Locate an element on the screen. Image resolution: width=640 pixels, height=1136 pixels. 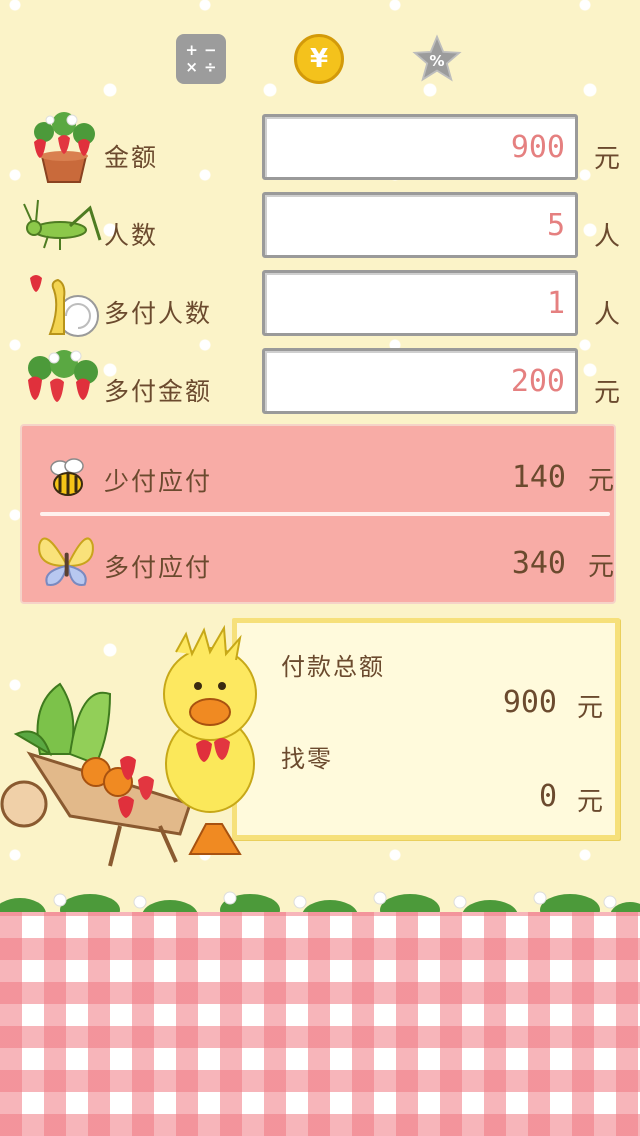
percent-star-icon: % is located at coordinates (437, 58).